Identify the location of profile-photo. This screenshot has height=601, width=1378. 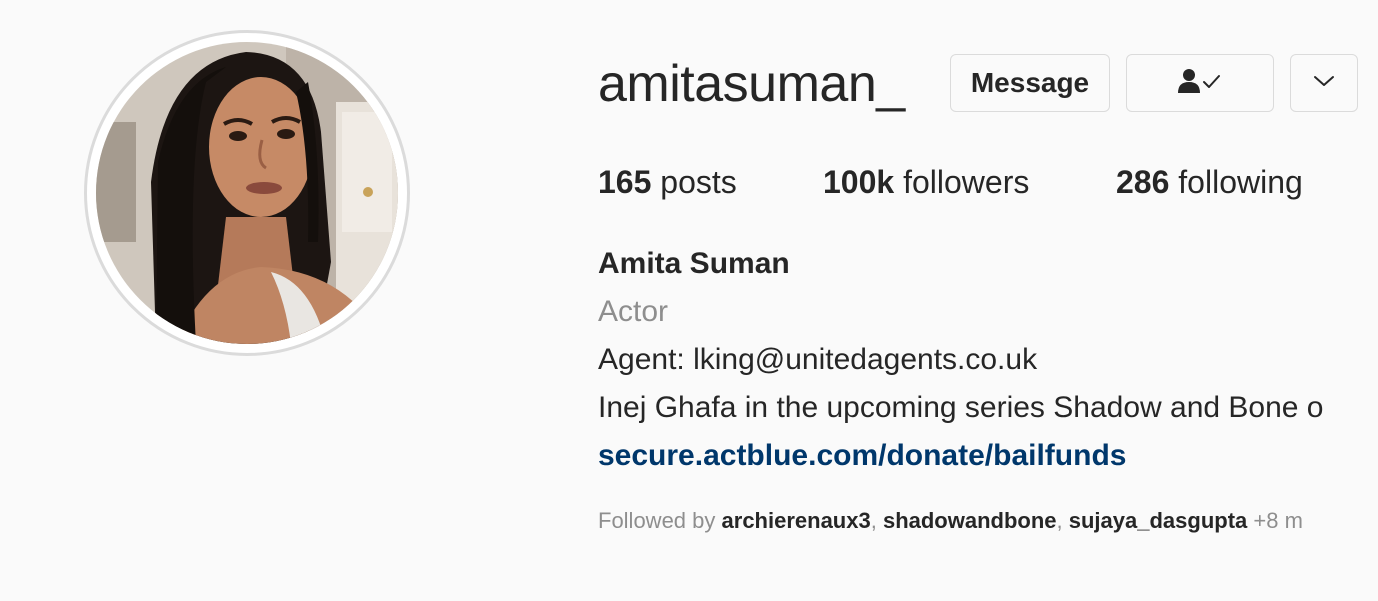
(247, 193).